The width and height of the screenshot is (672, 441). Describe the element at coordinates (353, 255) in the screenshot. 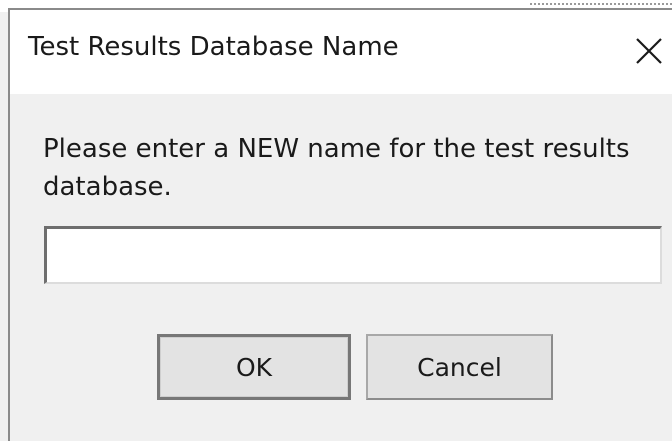

I see `database-name-input` at that location.